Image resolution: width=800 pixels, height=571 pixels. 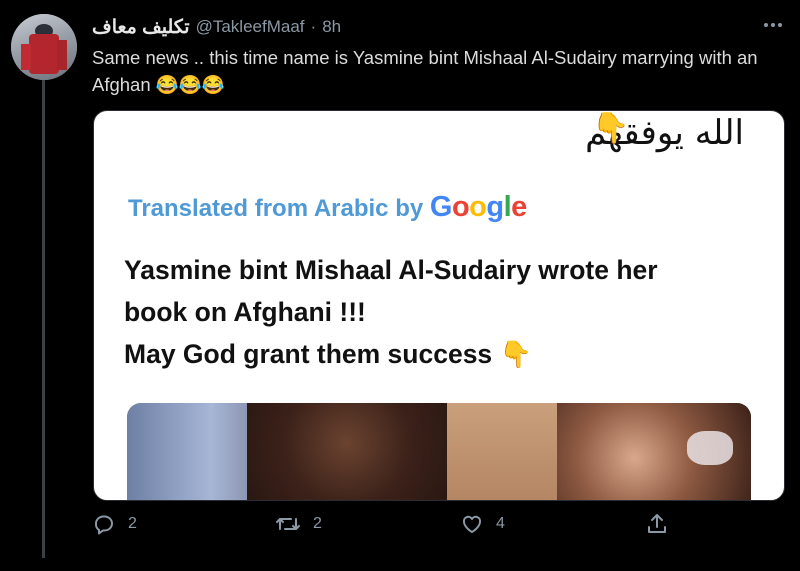 I want to click on video-thumbnail, so click(x=439, y=451).